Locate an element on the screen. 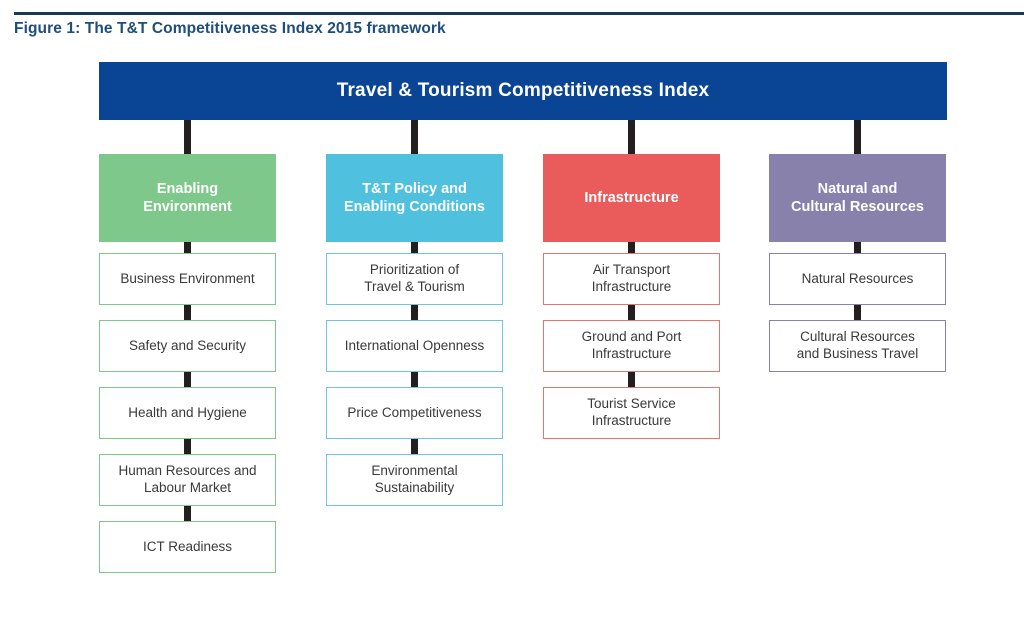 The image size is (1024, 627). pillar-head-label: Enabling Environment is located at coordinates (187, 197).